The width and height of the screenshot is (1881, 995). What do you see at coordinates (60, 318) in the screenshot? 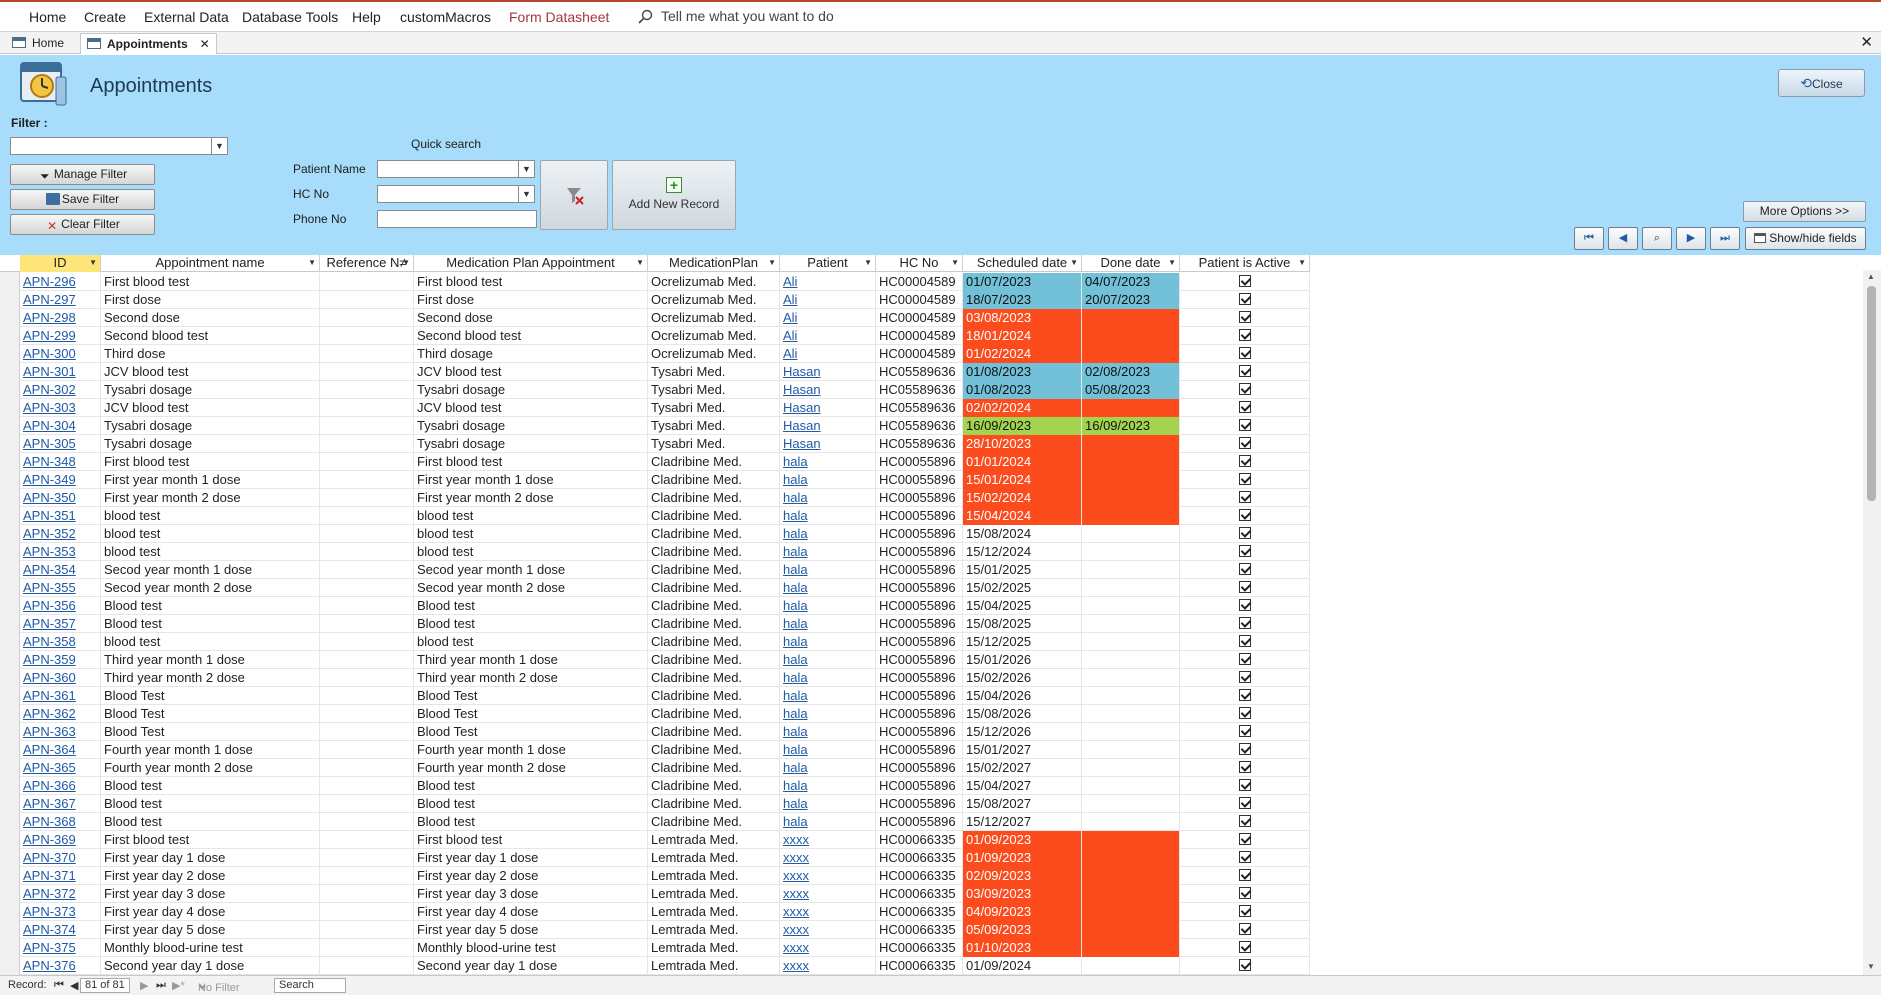
I see `cell-id: APN-298` at bounding box center [60, 318].